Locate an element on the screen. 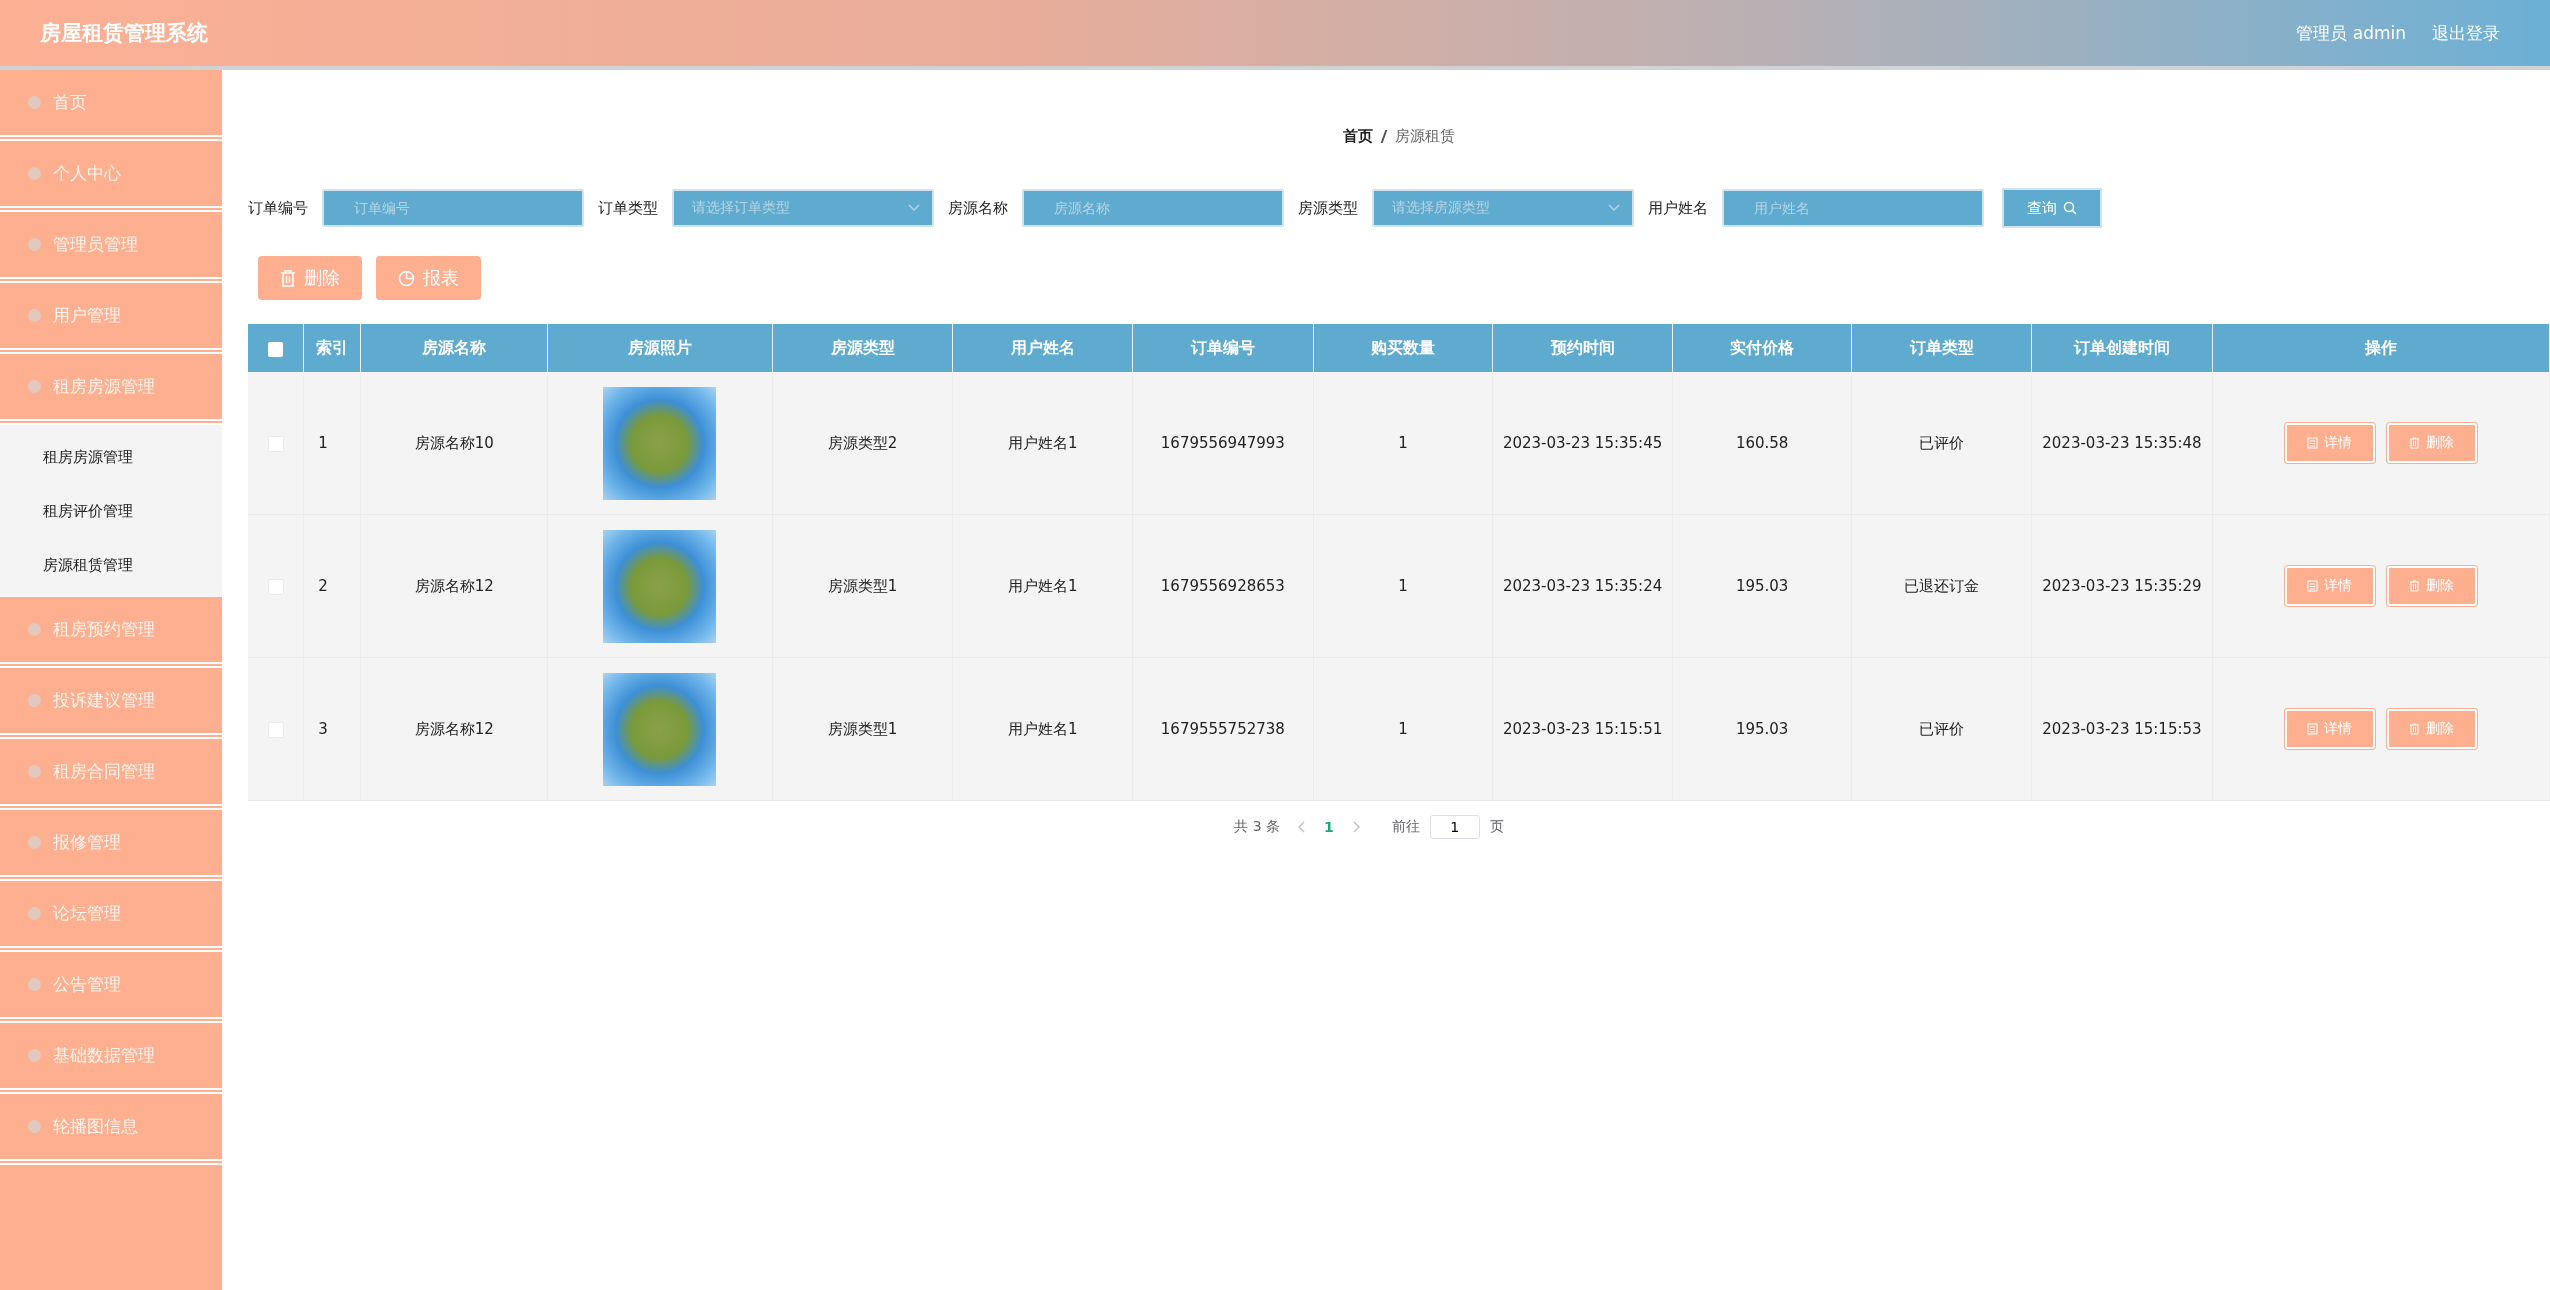 This screenshot has width=2550, height=1290. goto-label: 前往 is located at coordinates (1405, 827).